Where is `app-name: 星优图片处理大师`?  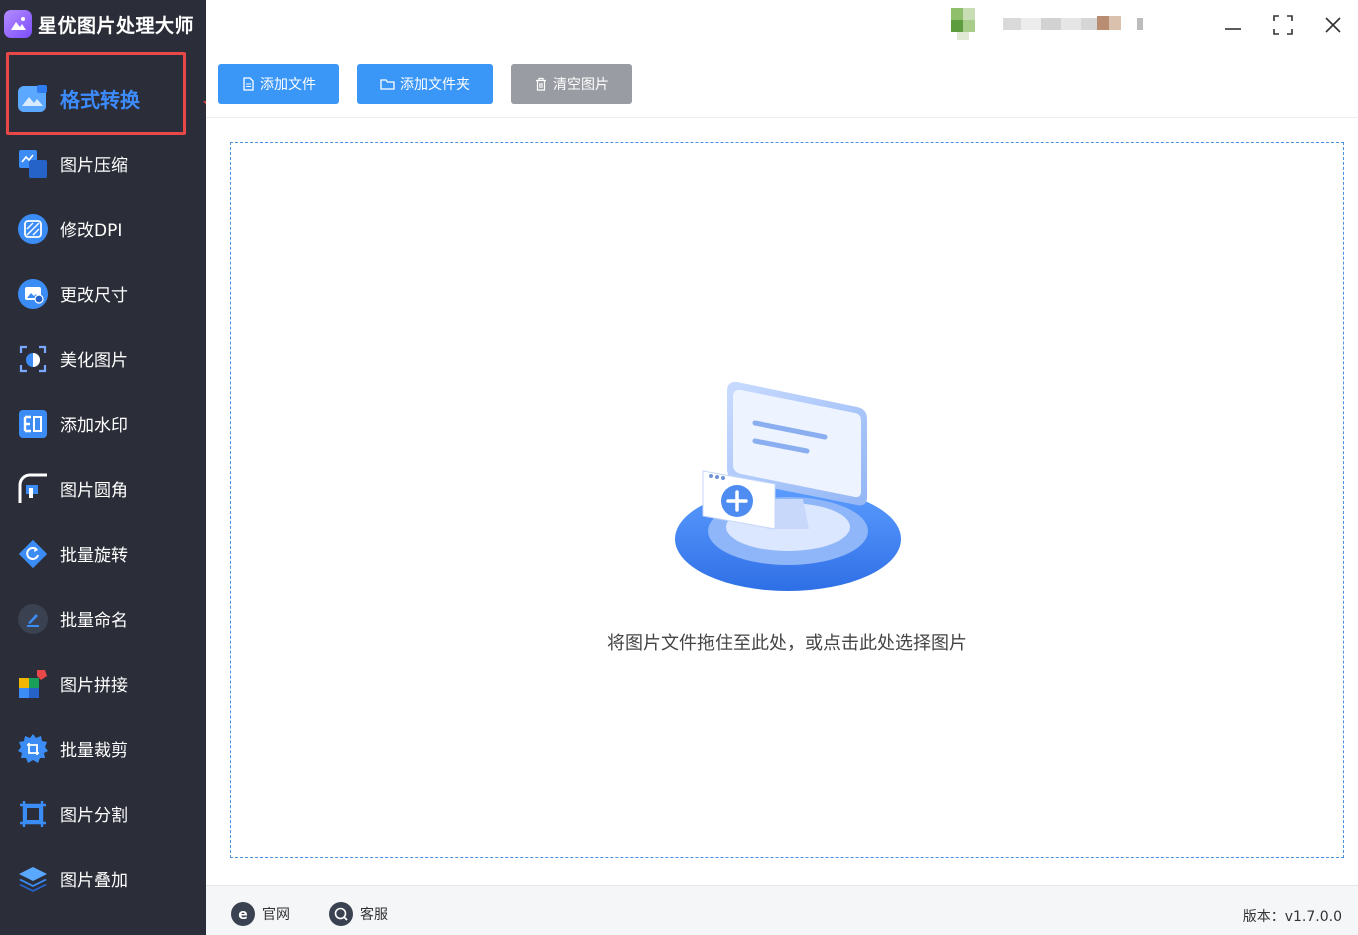
app-name: 星优图片处理大师 is located at coordinates (116, 25).